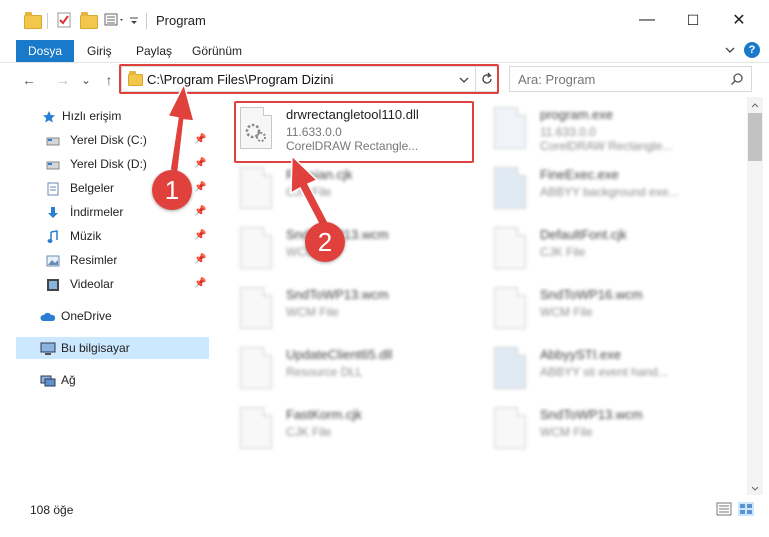  I want to click on details-view-icon, so click(724, 509).